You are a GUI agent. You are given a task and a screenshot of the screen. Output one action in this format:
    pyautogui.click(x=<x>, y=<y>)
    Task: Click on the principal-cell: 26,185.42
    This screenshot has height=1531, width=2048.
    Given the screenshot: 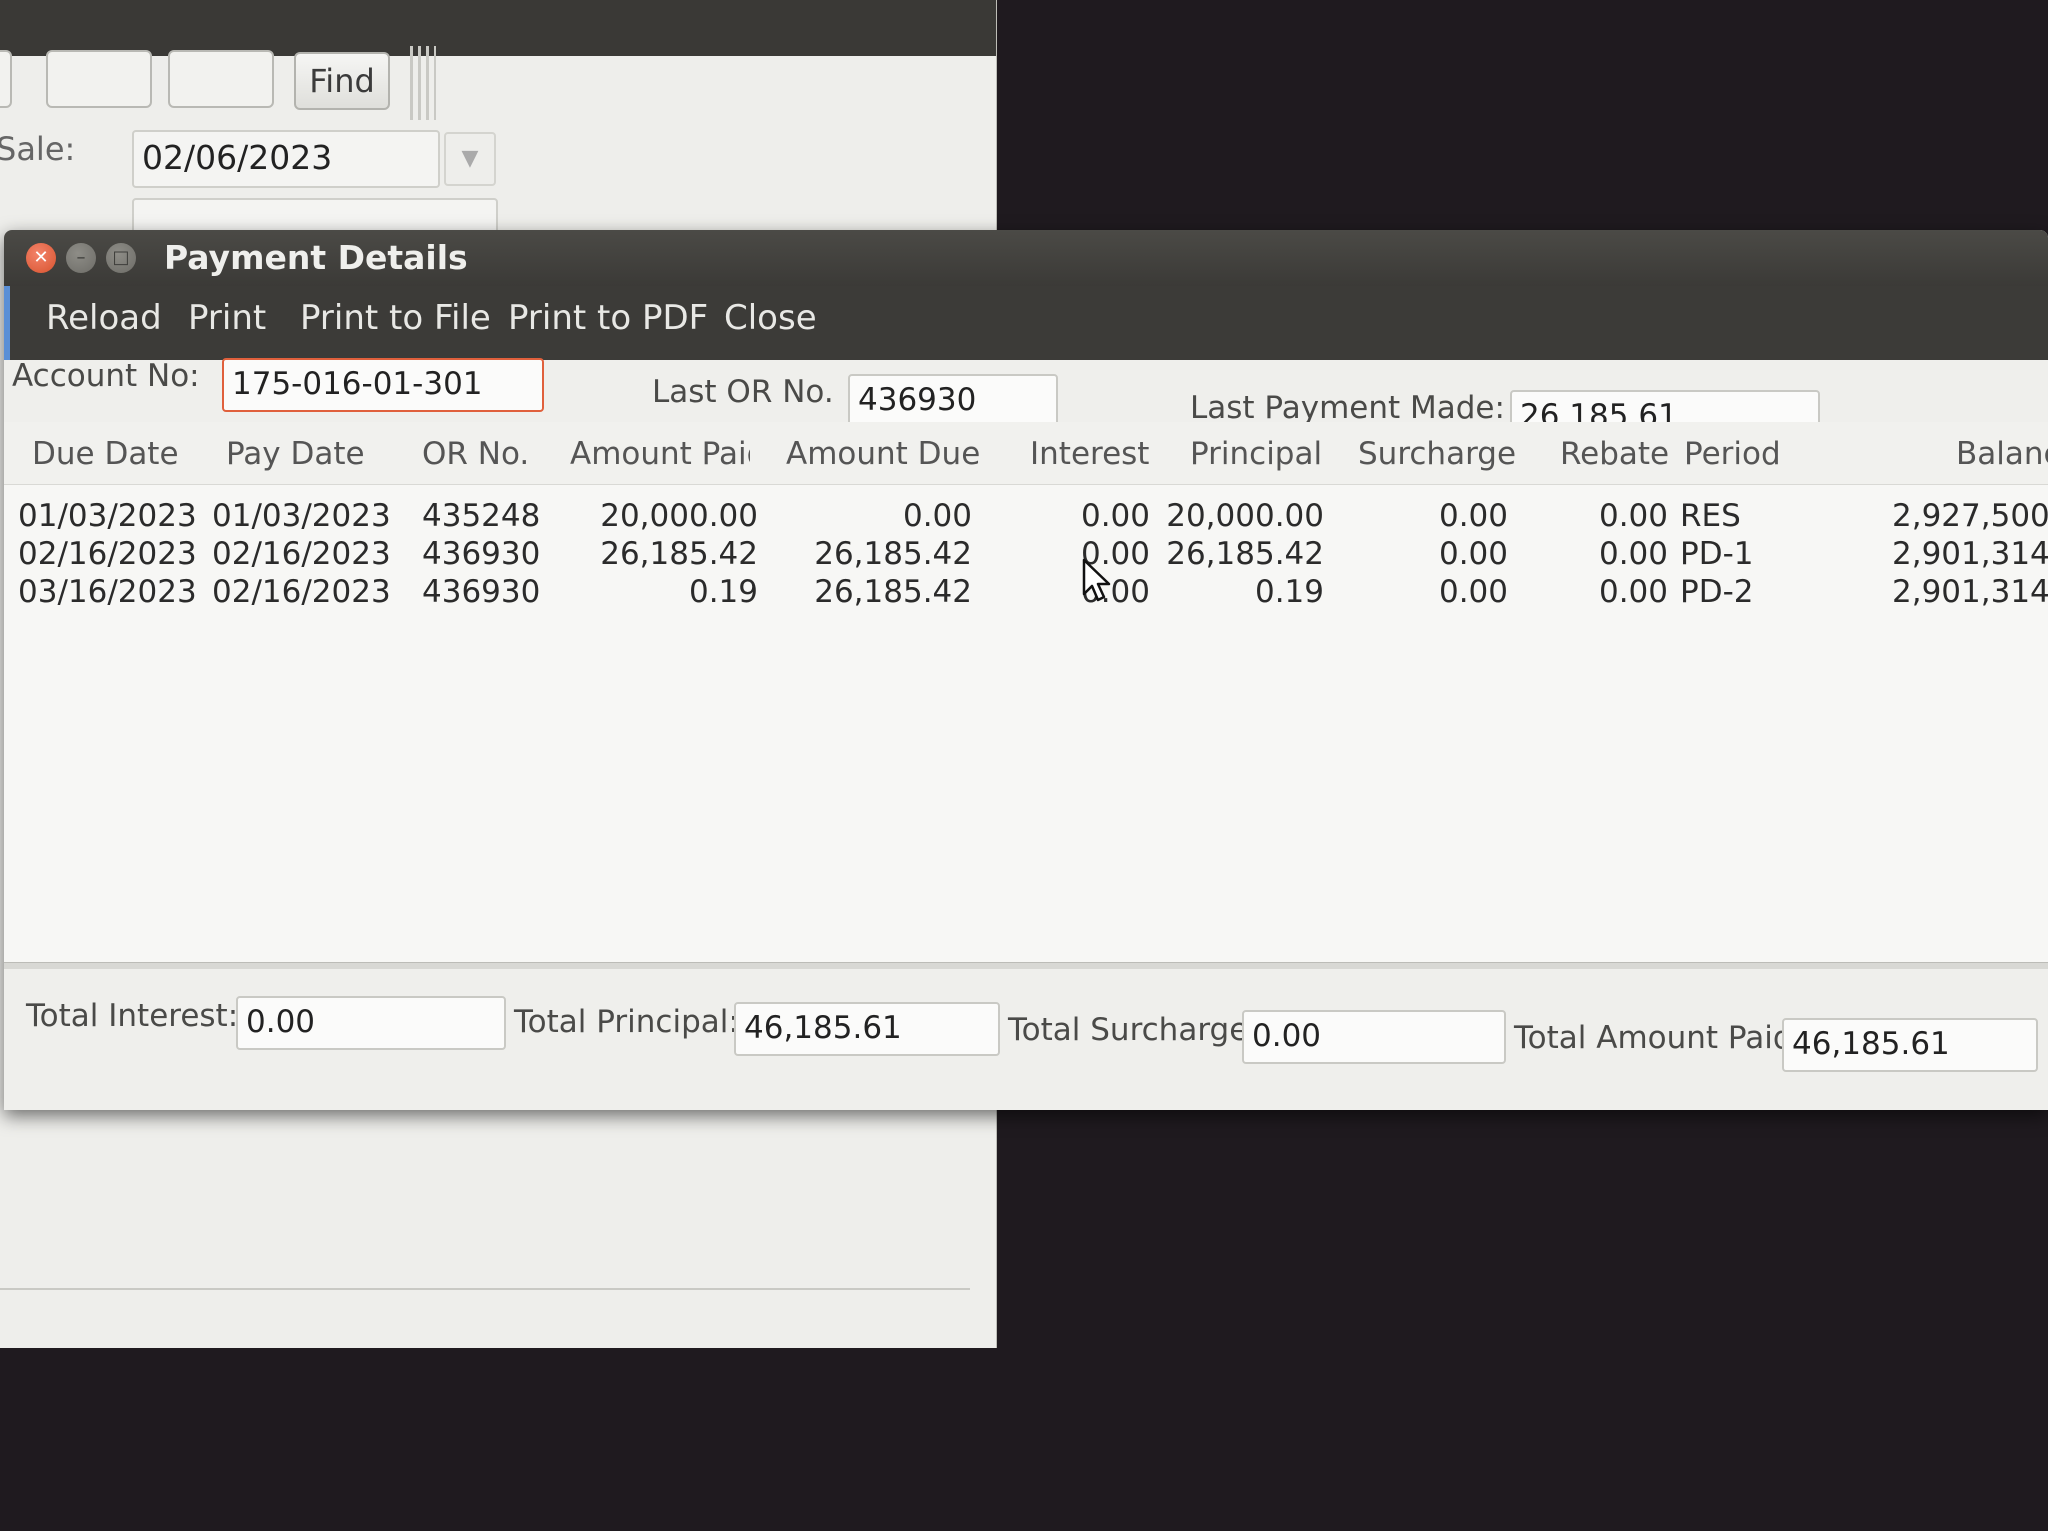 What is the action you would take?
    pyautogui.click(x=1245, y=554)
    